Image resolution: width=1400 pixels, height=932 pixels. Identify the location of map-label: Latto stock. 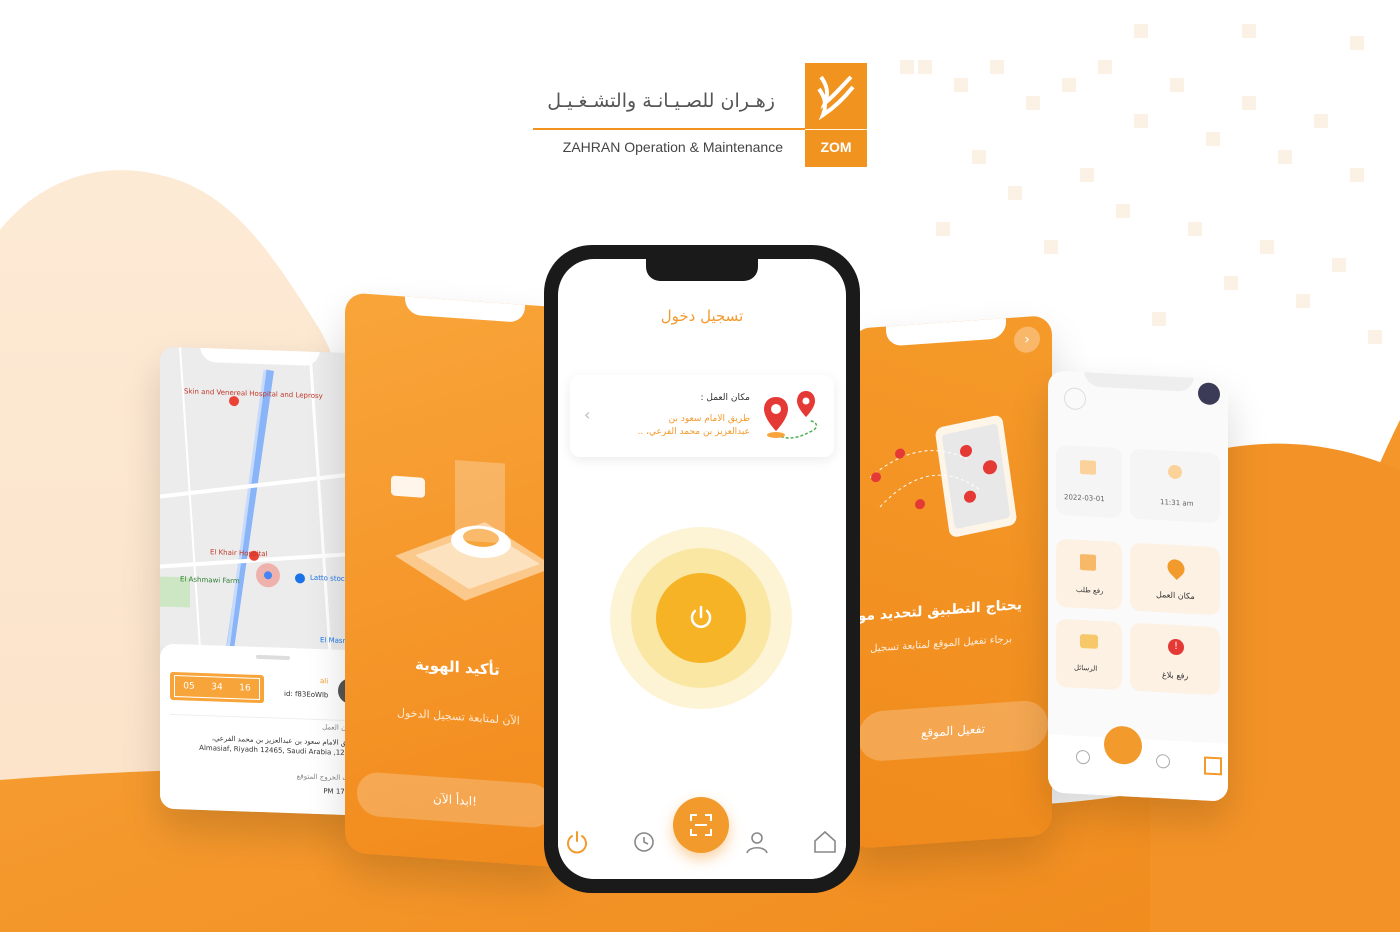
(329, 578).